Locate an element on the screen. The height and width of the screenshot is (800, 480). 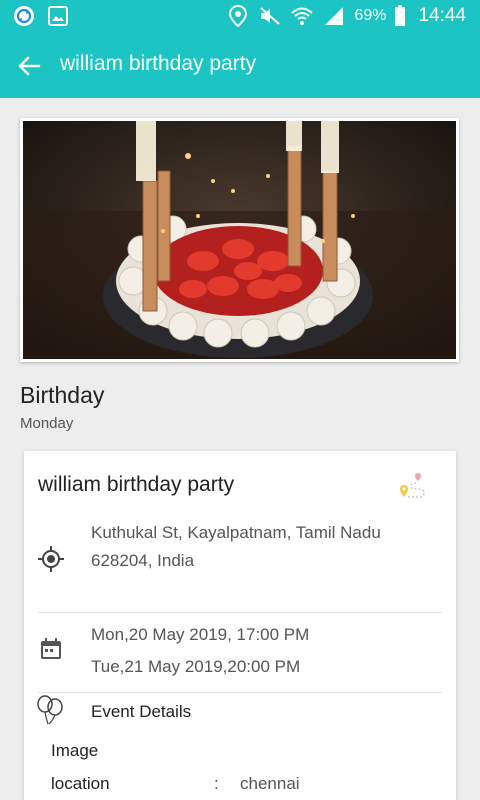
calendar-icon is located at coordinates (51, 648).